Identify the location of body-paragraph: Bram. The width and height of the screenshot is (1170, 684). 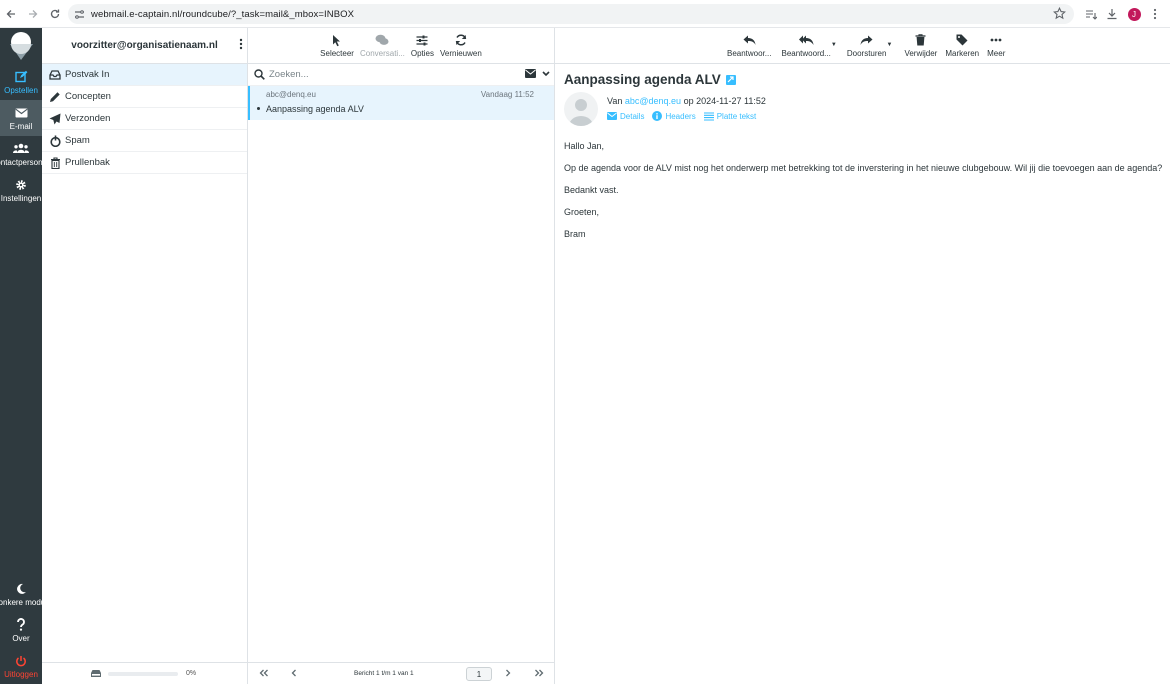
(575, 234).